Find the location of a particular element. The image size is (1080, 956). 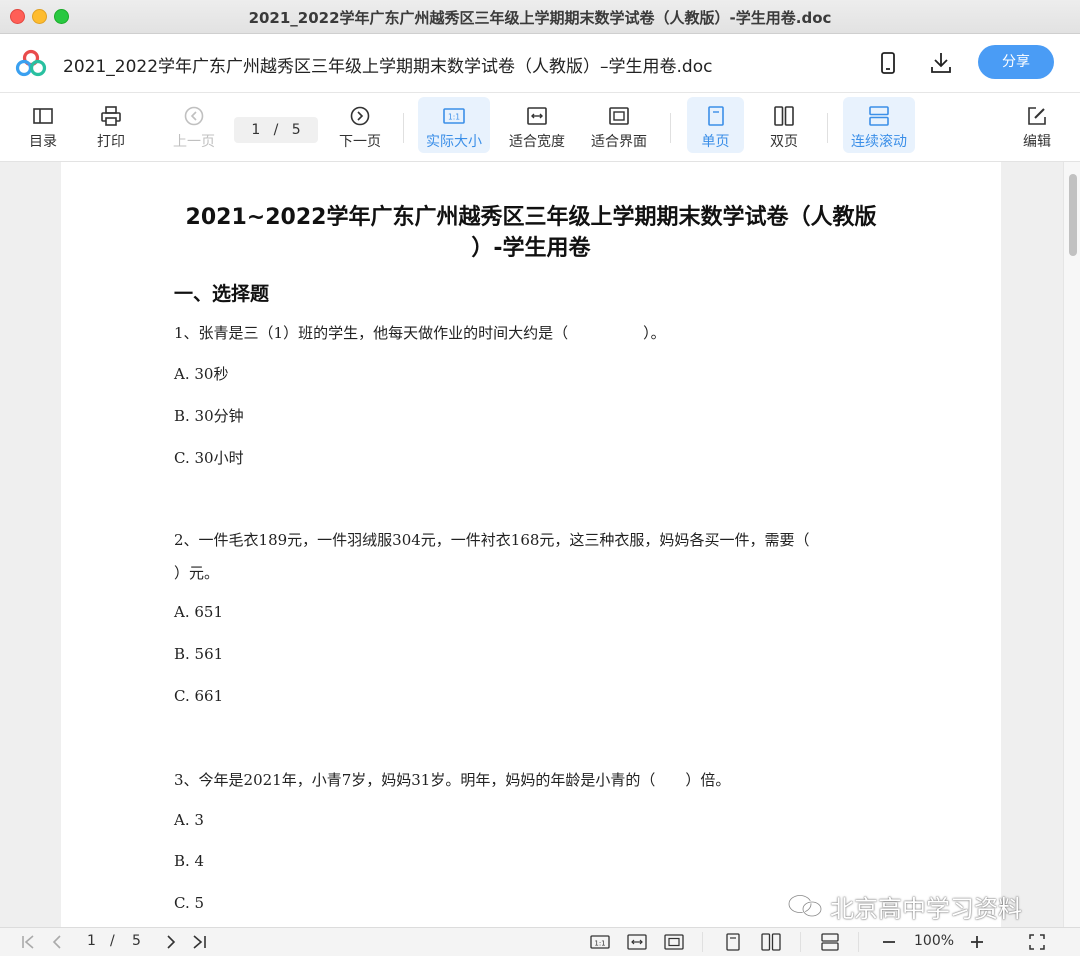

question-3-option-c: C. 5 is located at coordinates (189, 903).